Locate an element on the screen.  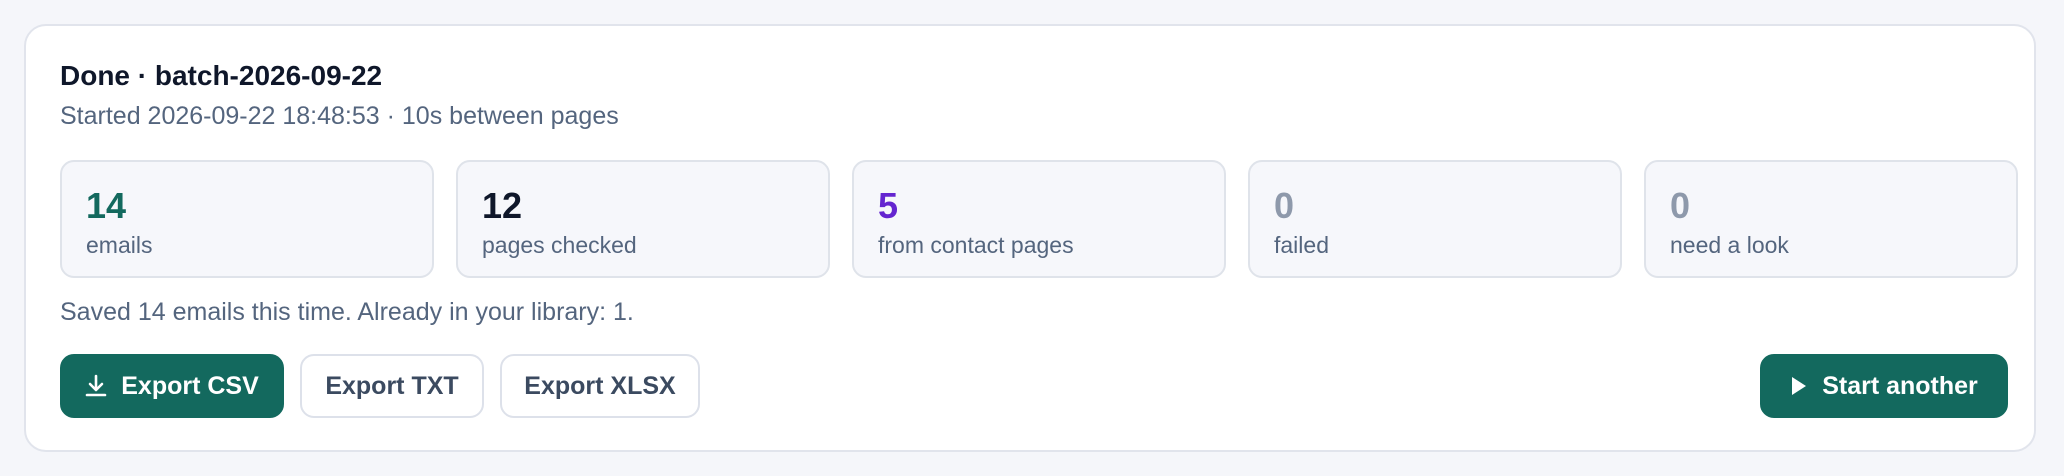
stat-emails-label: emails is located at coordinates (119, 245).